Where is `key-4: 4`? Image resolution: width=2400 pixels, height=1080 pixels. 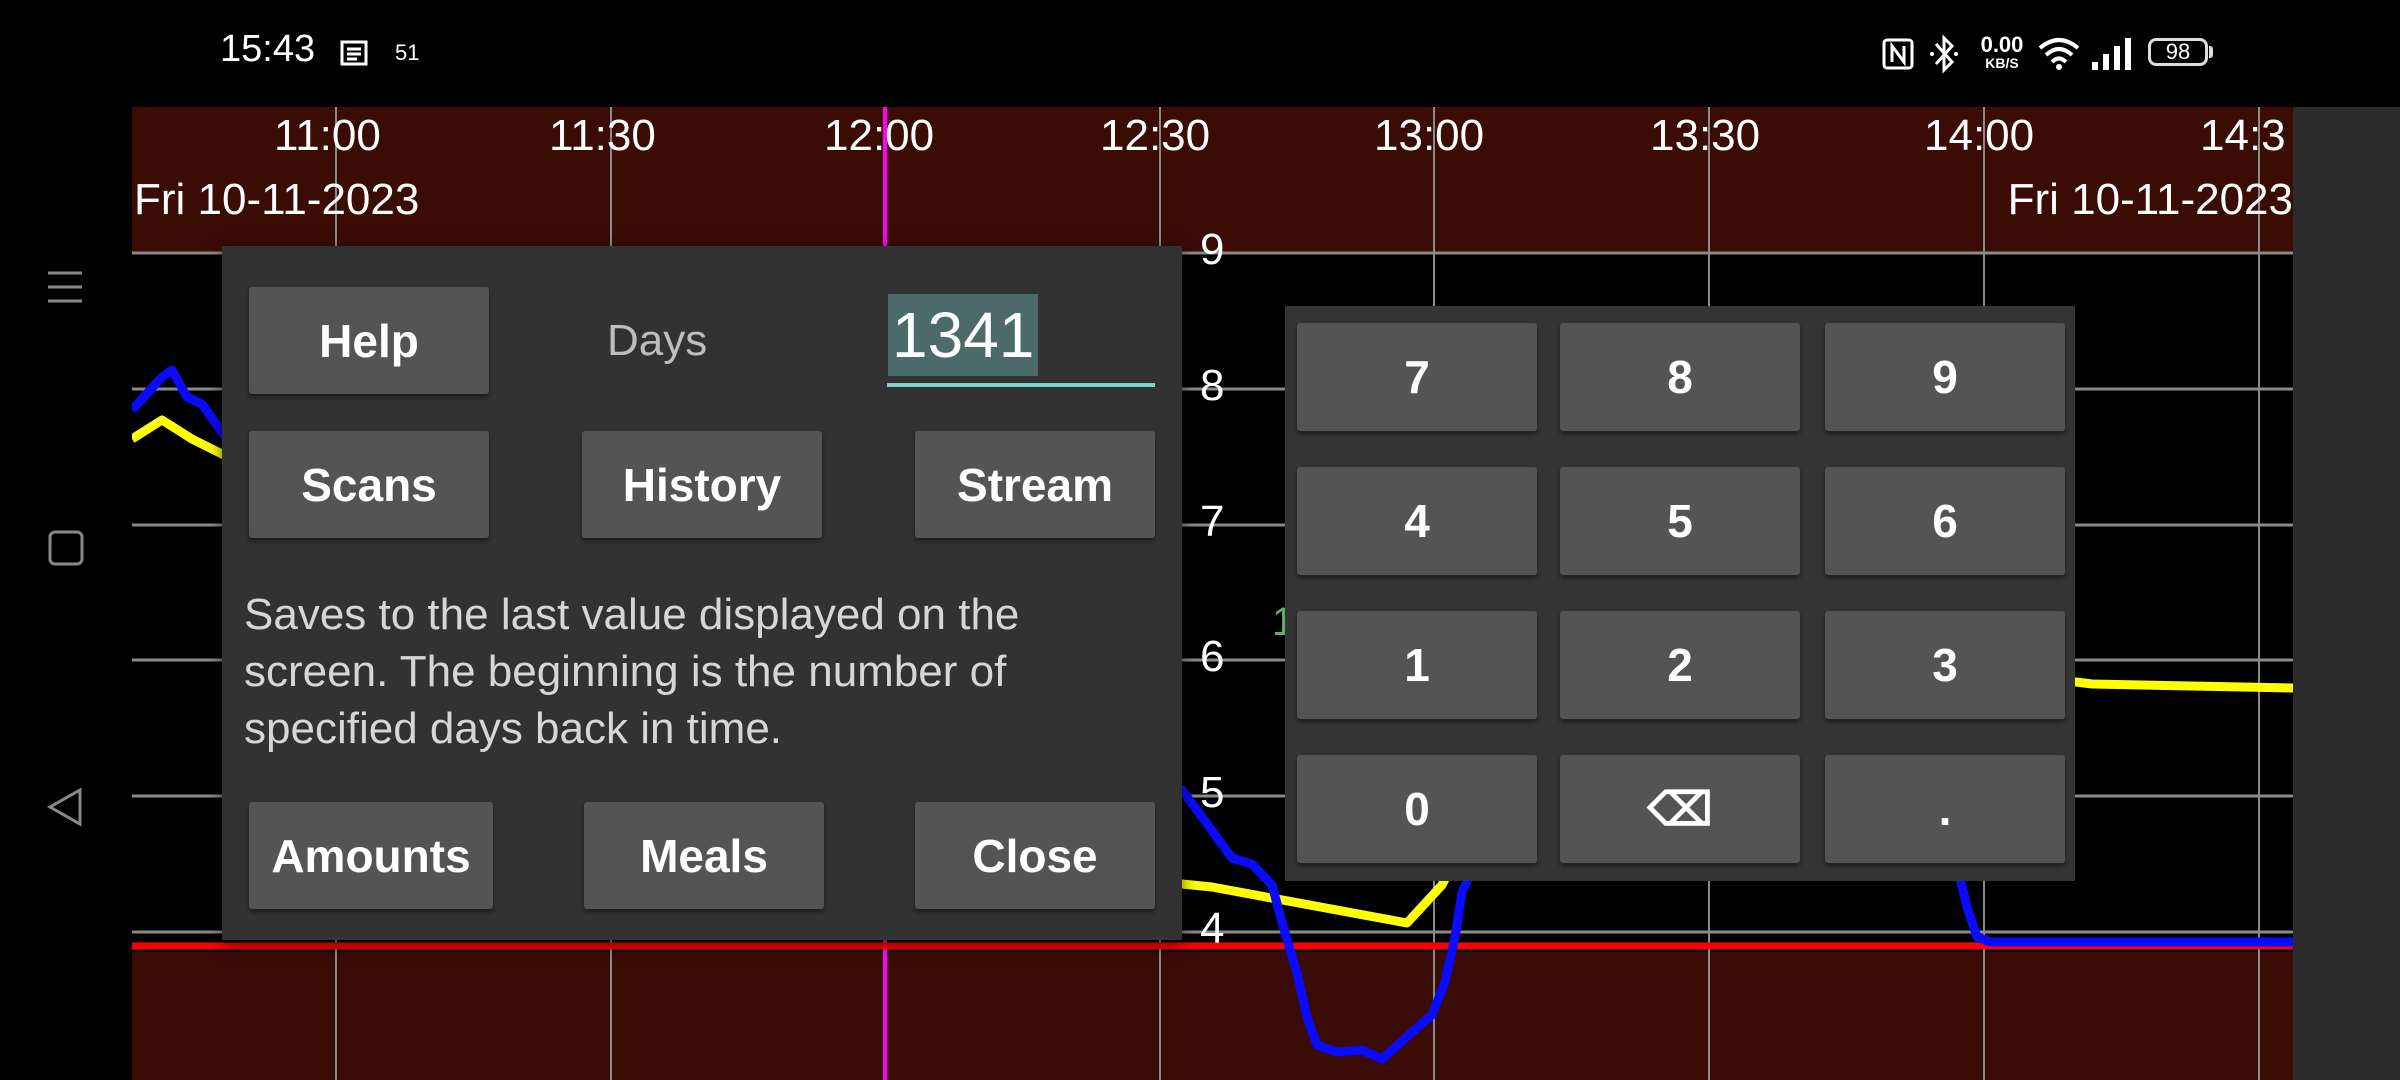
key-4: 4 is located at coordinates (1417, 521).